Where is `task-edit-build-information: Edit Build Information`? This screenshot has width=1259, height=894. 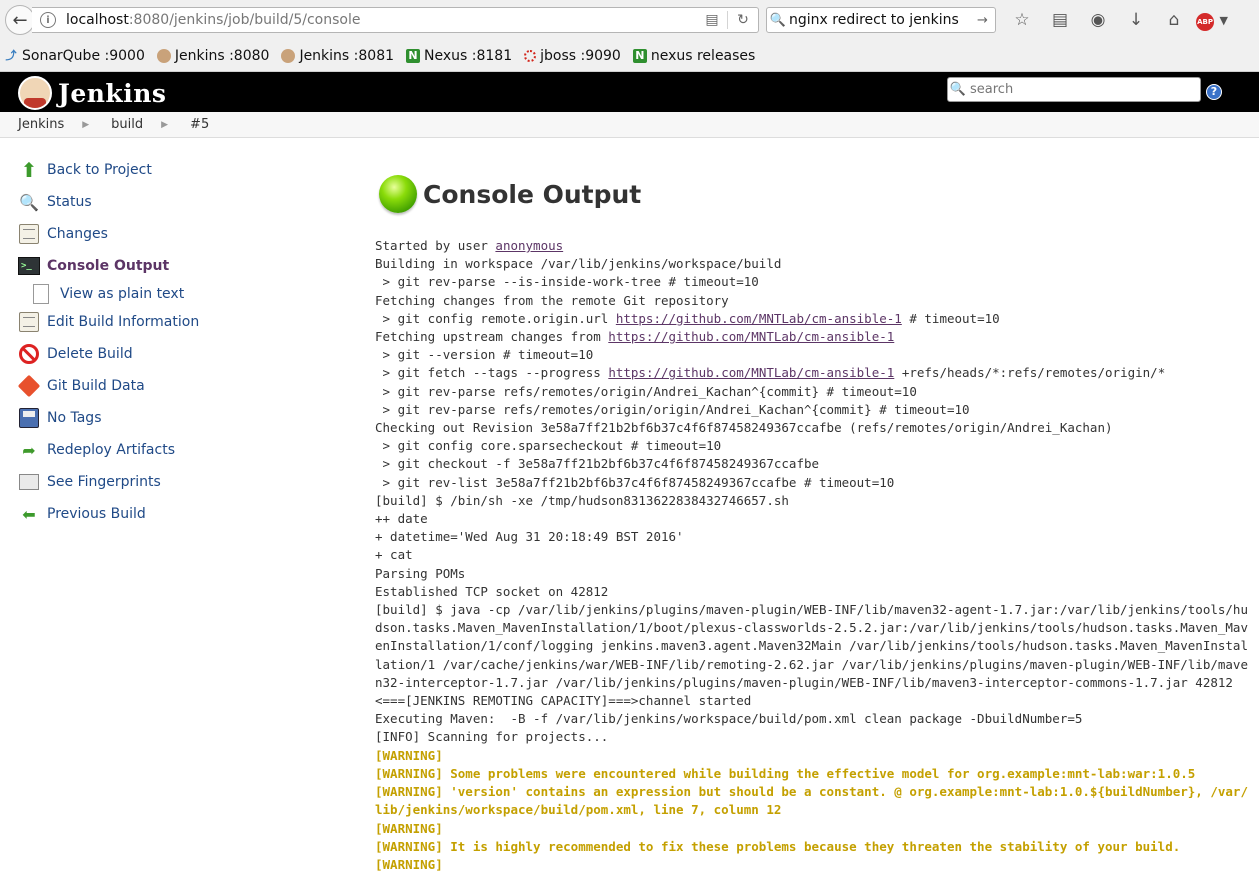
task-edit-build-information: Edit Build Information is located at coordinates (170, 322).